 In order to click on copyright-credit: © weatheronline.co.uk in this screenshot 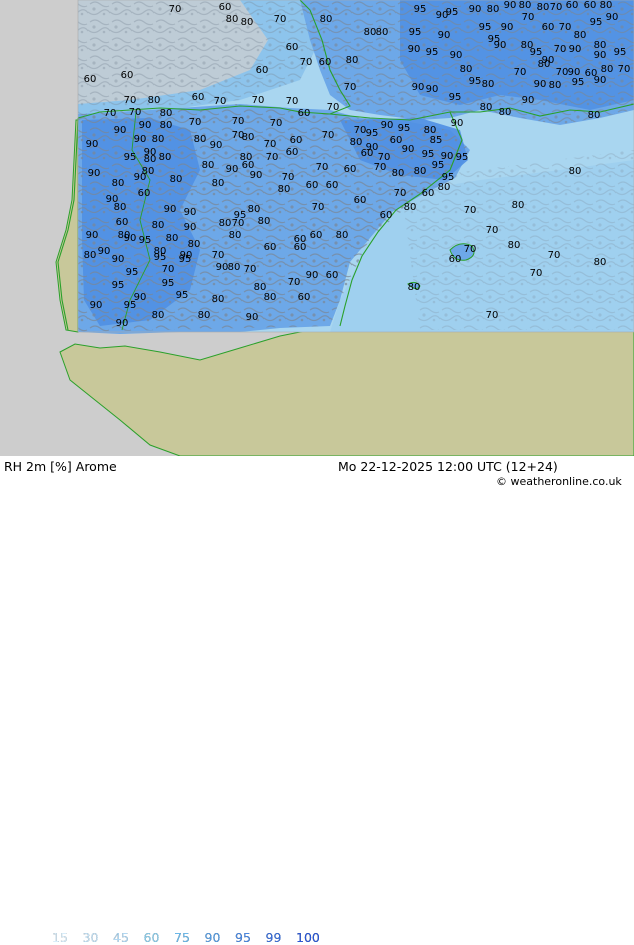, I will do `click(559, 481)`.